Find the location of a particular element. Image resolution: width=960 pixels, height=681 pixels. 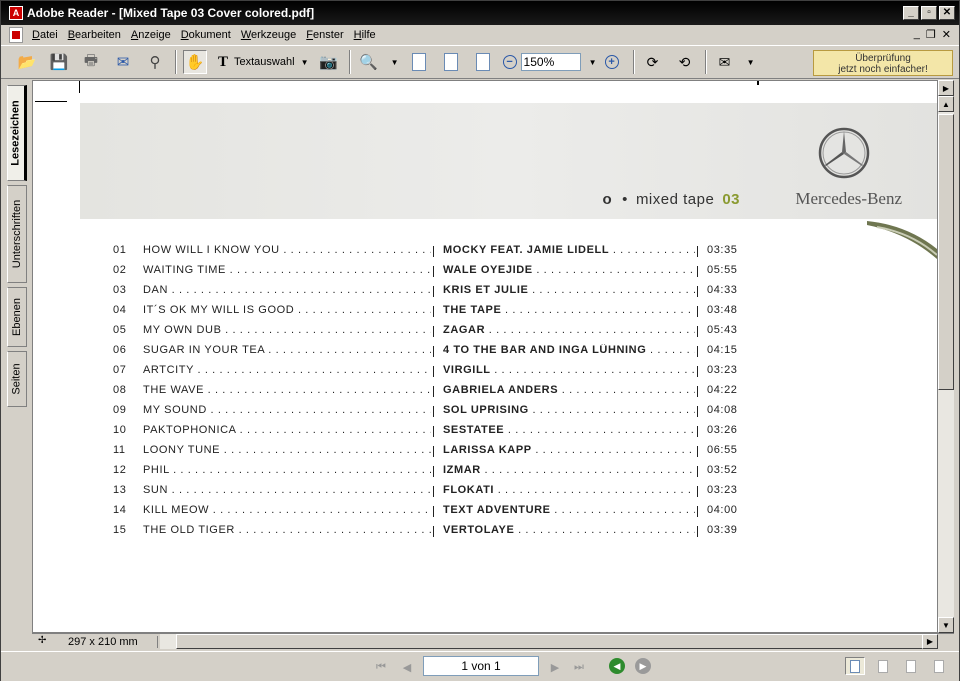

track-duration: 04:00 is located at coordinates (722, 510).